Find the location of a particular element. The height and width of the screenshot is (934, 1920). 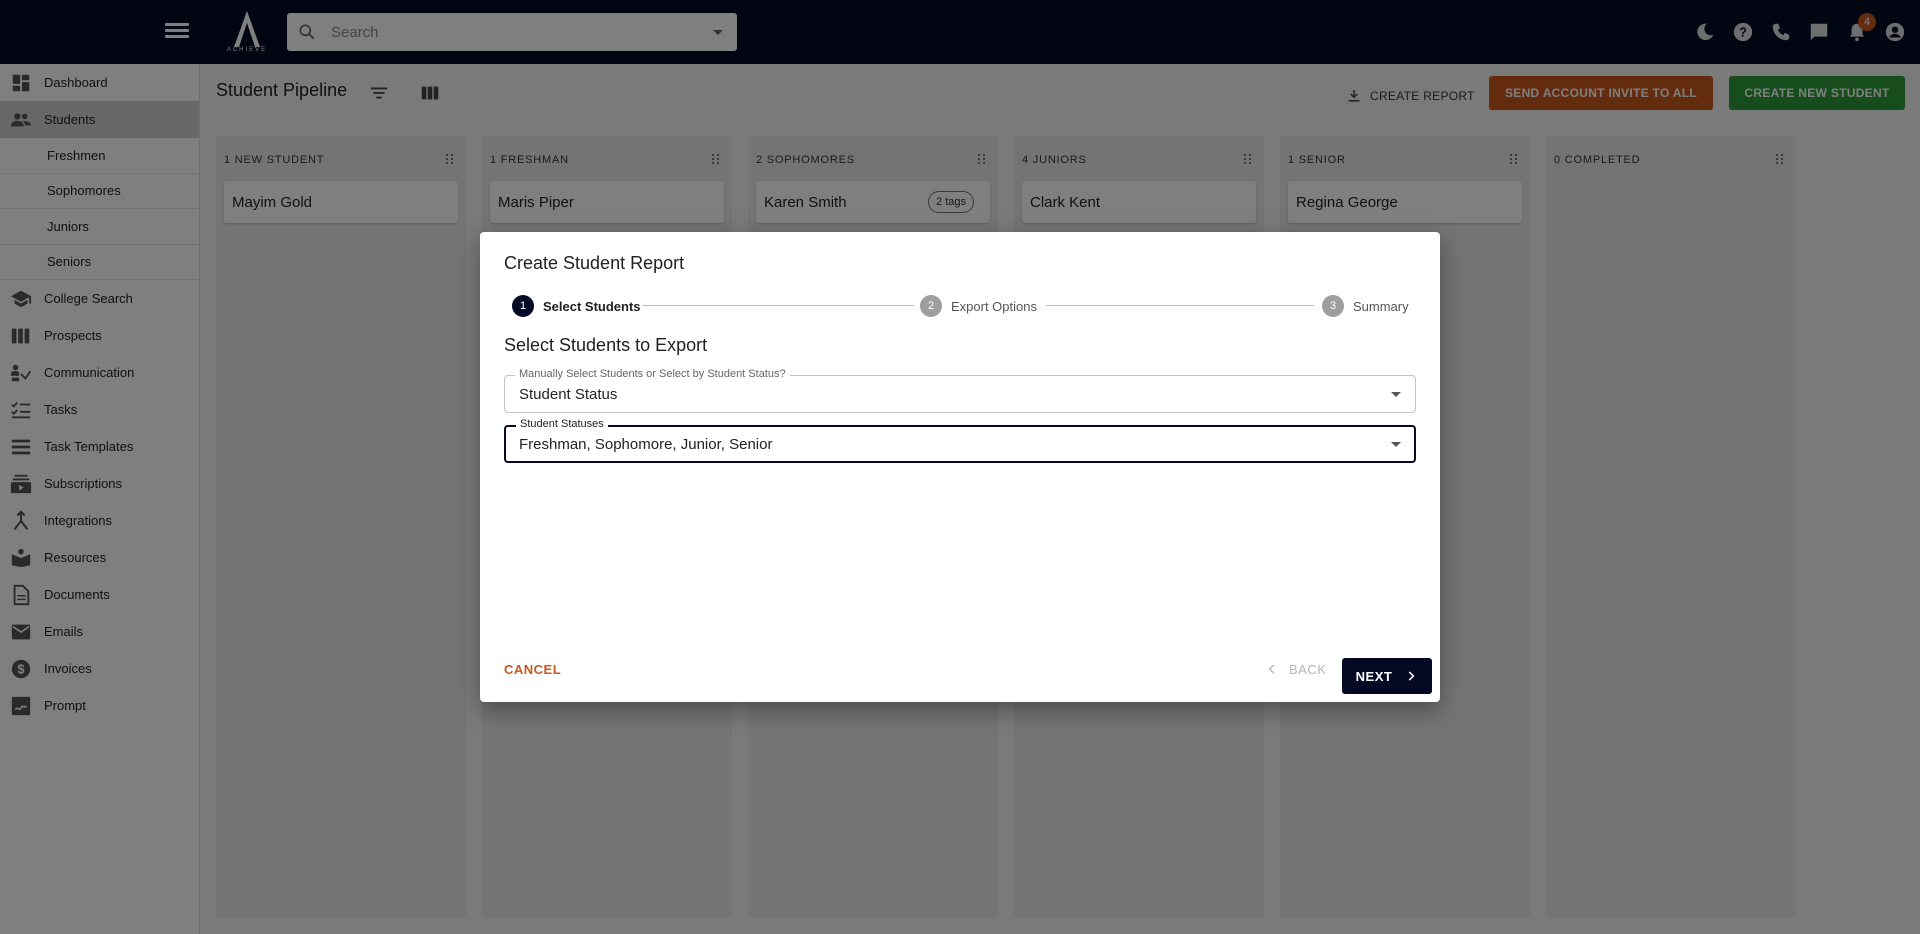

step-number: 3 is located at coordinates (1333, 306).